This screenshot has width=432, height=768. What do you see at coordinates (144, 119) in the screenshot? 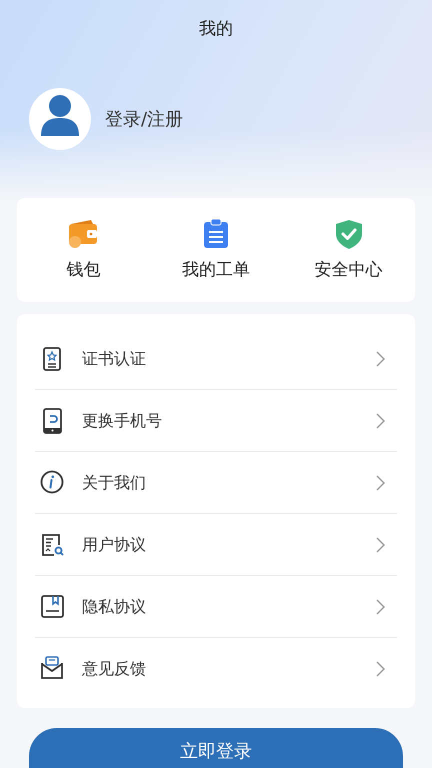
I see `login-register-link: 登录/注册` at bounding box center [144, 119].